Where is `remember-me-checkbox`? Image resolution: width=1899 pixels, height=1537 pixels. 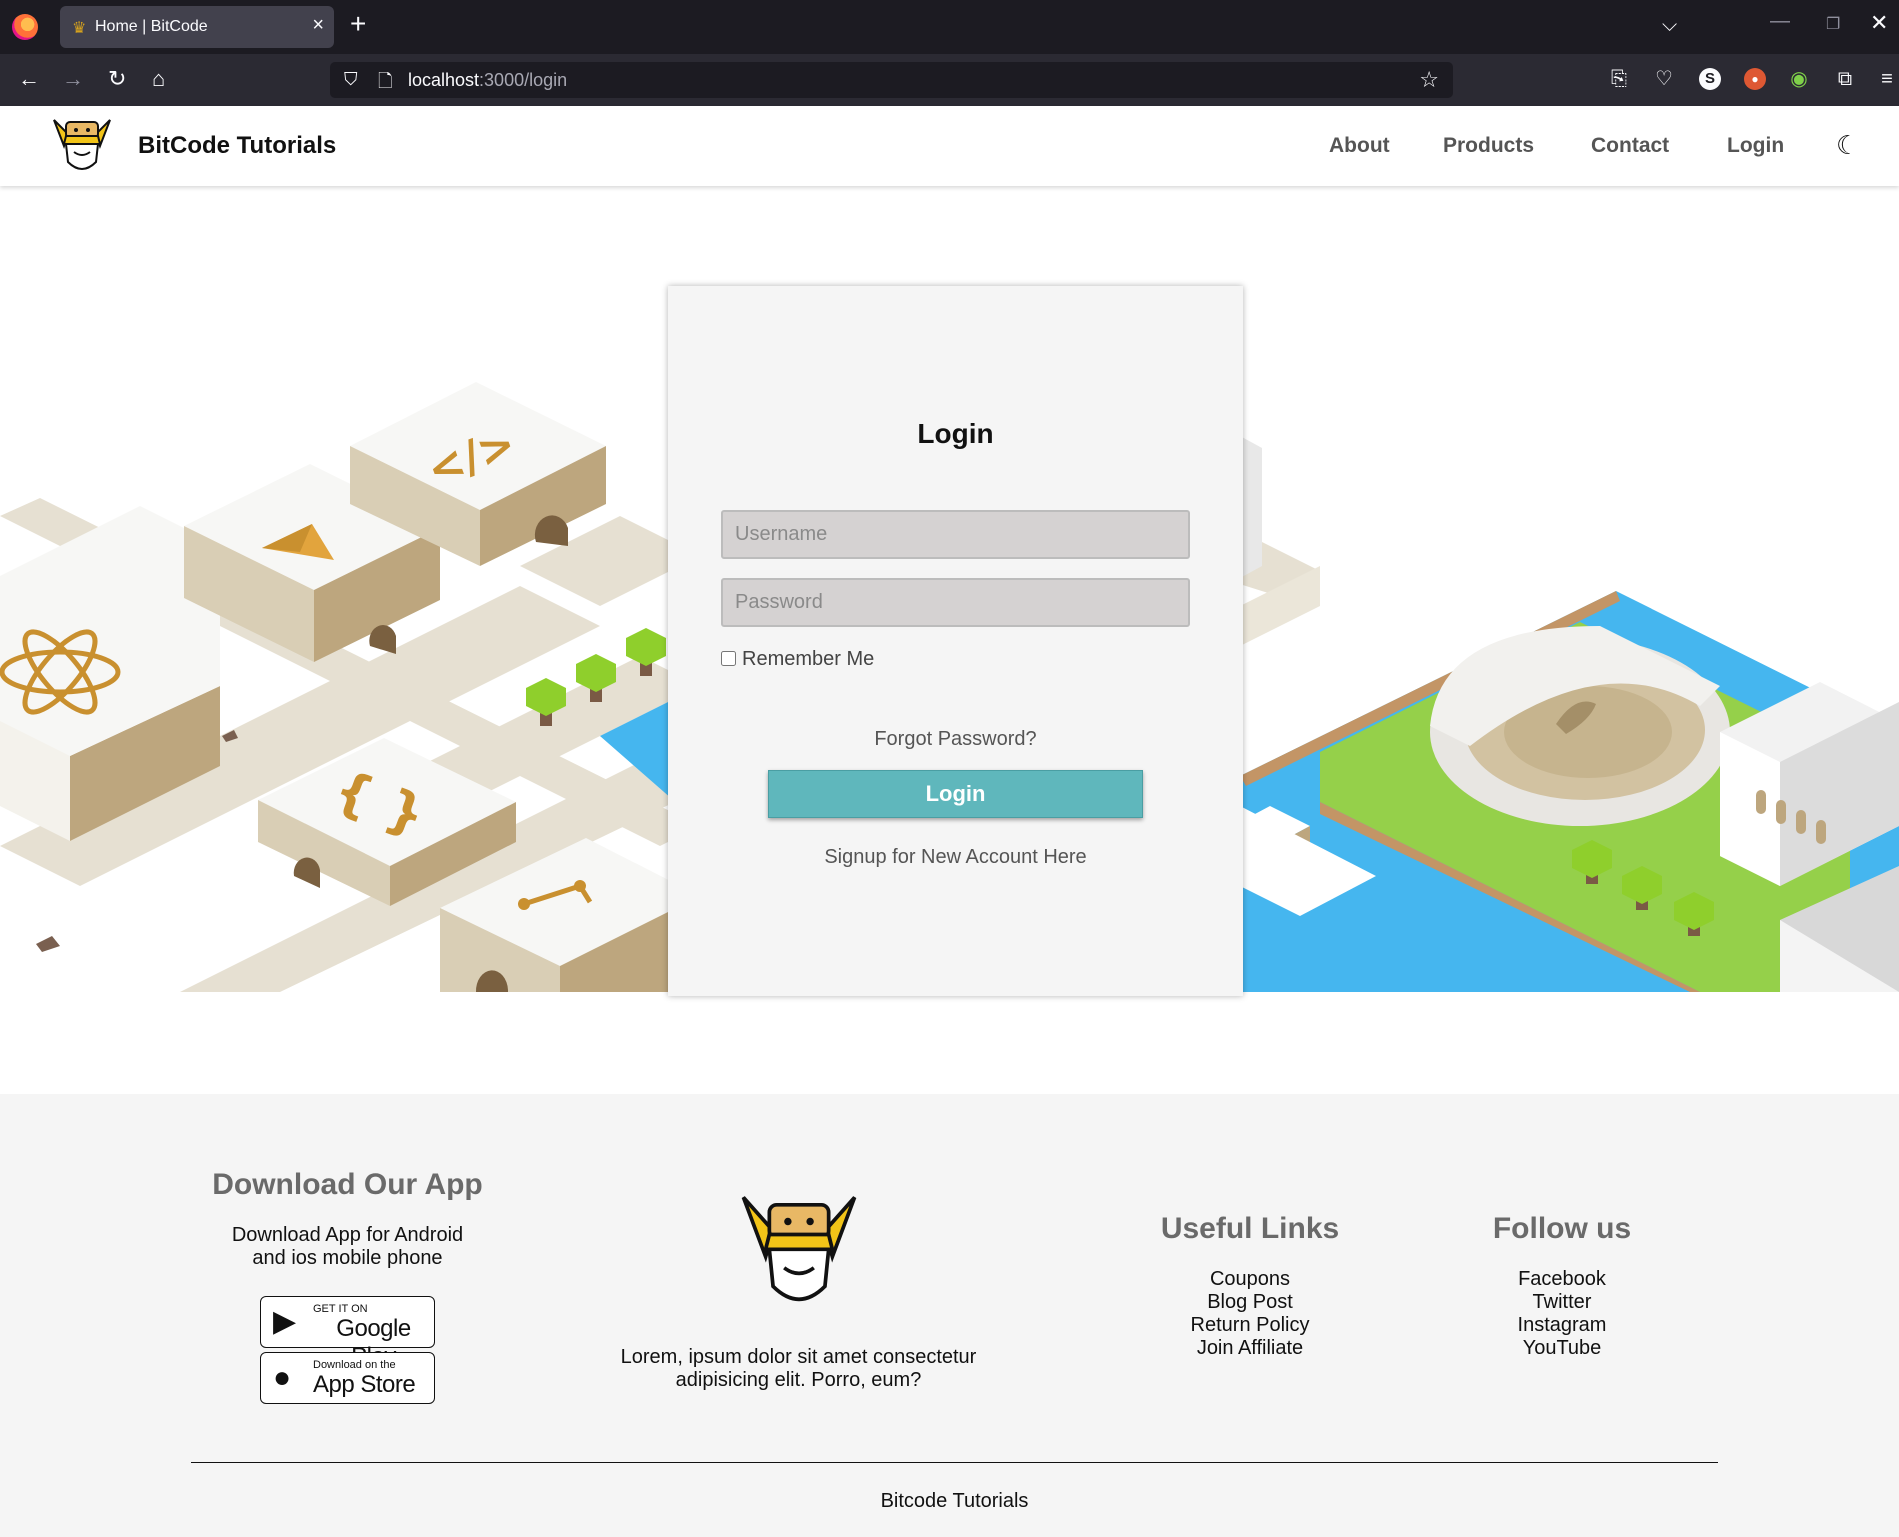 remember-me-checkbox is located at coordinates (728, 658).